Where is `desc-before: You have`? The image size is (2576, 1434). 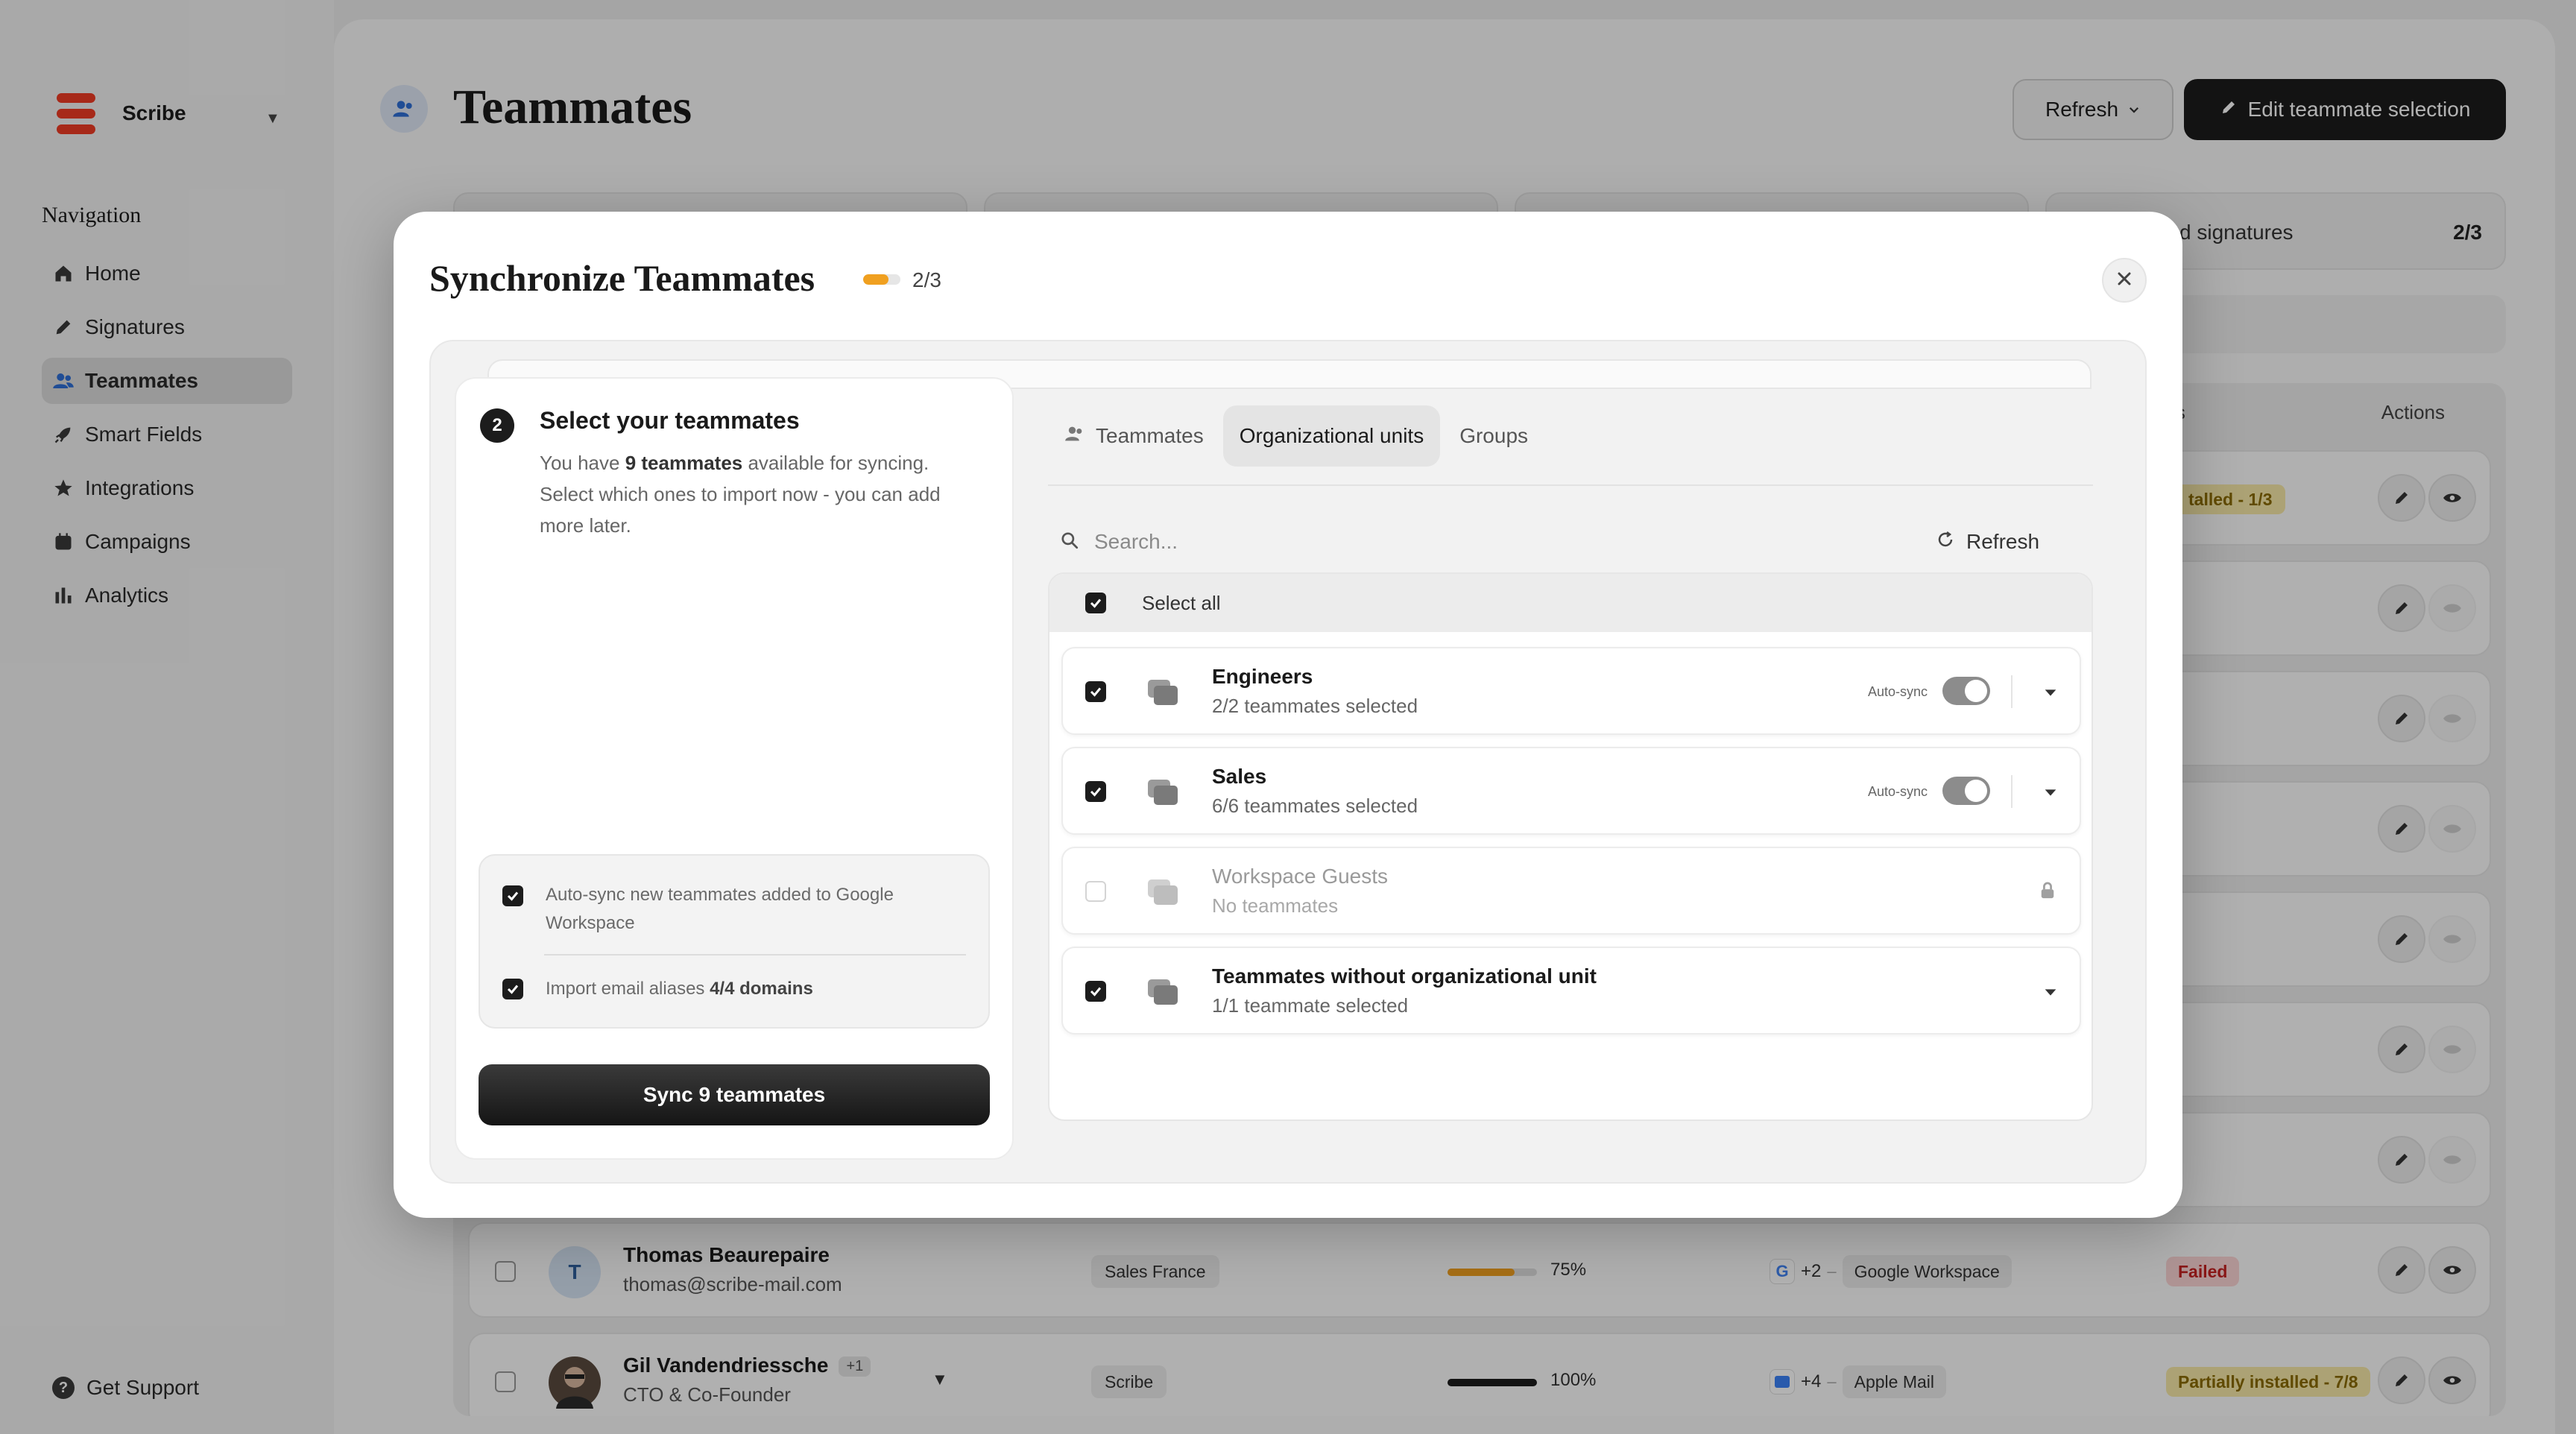
desc-before: You have is located at coordinates (582, 463).